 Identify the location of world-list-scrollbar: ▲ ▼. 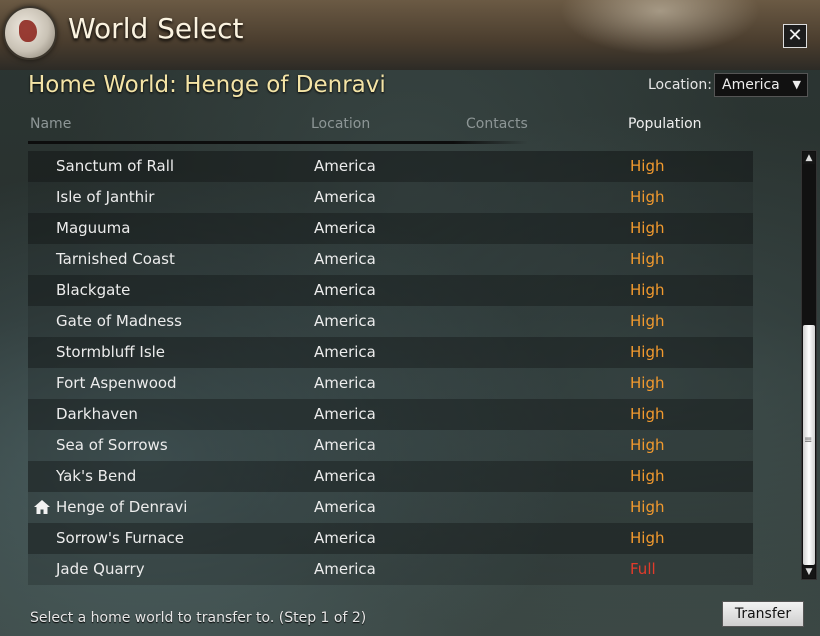
(809, 365).